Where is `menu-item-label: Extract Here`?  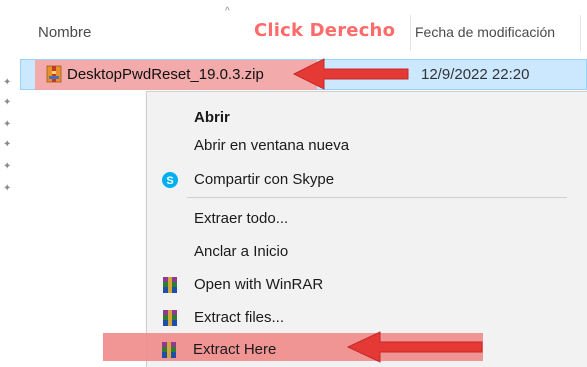 menu-item-label: Extract Here is located at coordinates (235, 349).